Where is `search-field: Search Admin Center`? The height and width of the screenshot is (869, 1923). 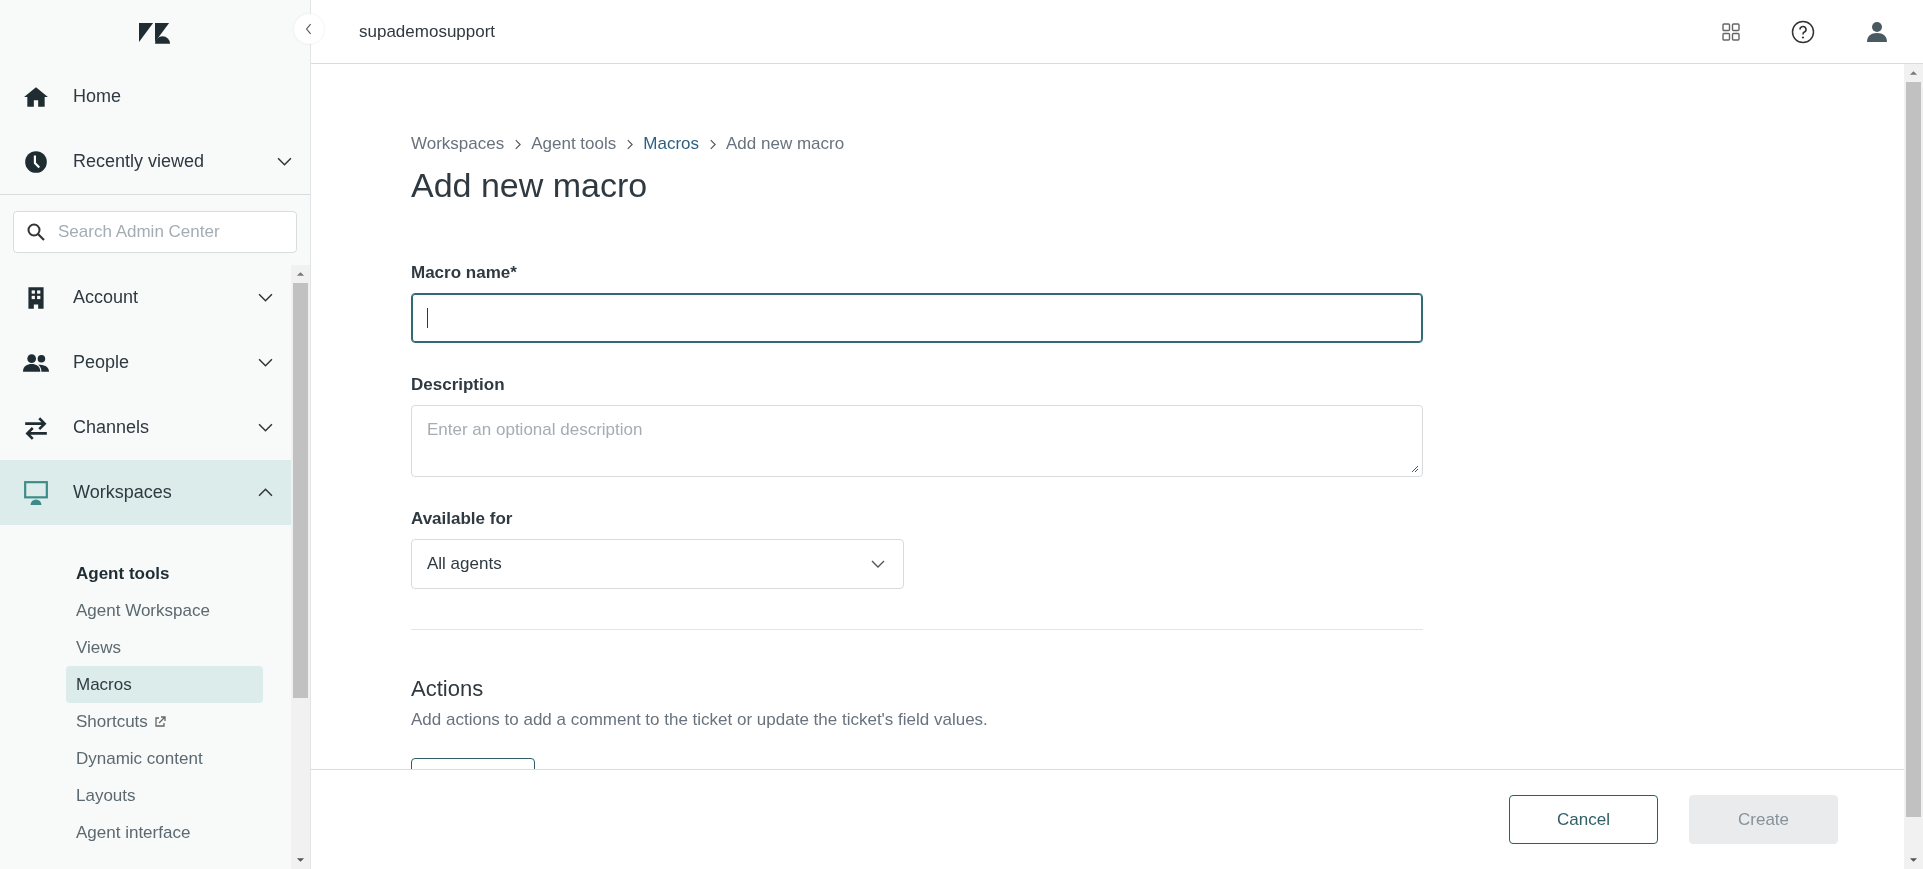
search-field: Search Admin Center is located at coordinates (155, 232).